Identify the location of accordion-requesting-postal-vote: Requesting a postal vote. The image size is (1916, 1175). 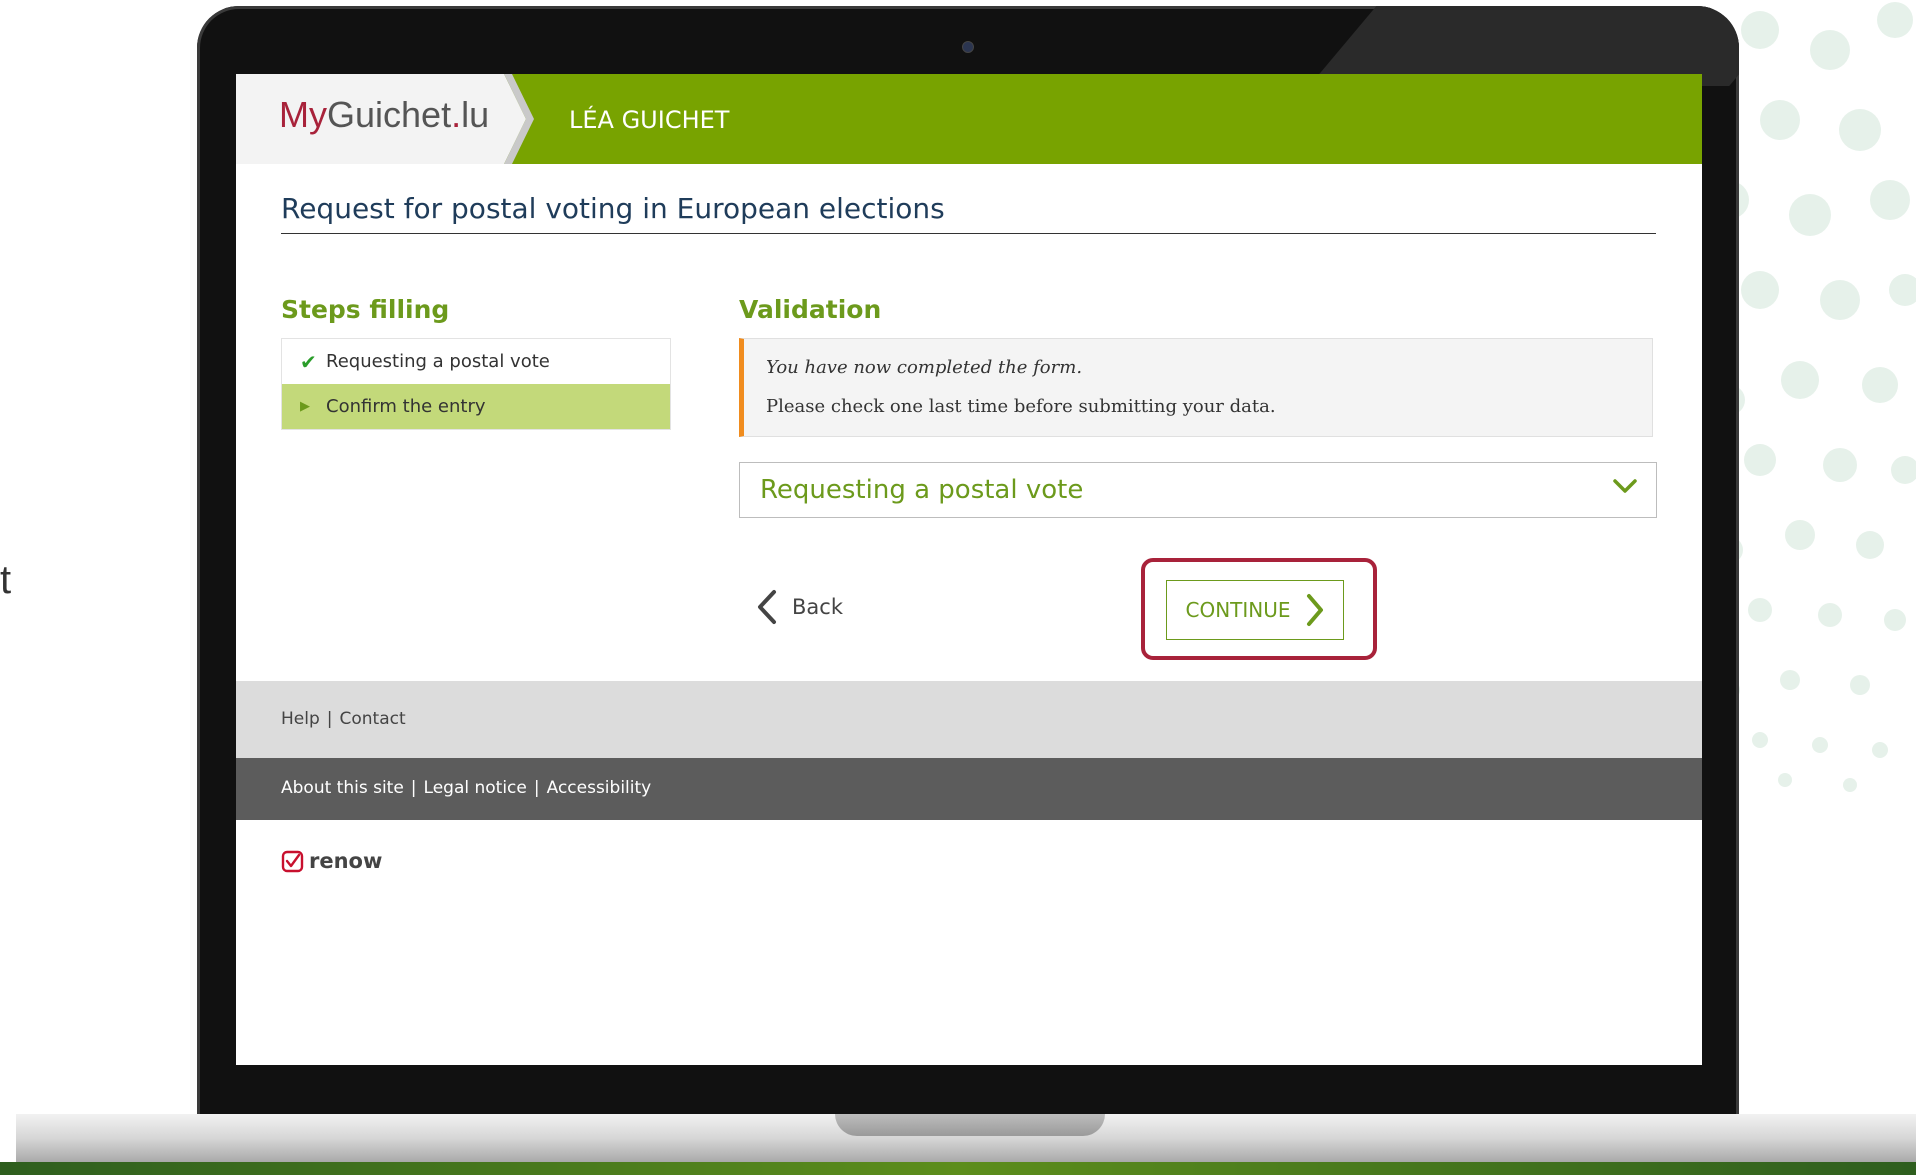
(1198, 490).